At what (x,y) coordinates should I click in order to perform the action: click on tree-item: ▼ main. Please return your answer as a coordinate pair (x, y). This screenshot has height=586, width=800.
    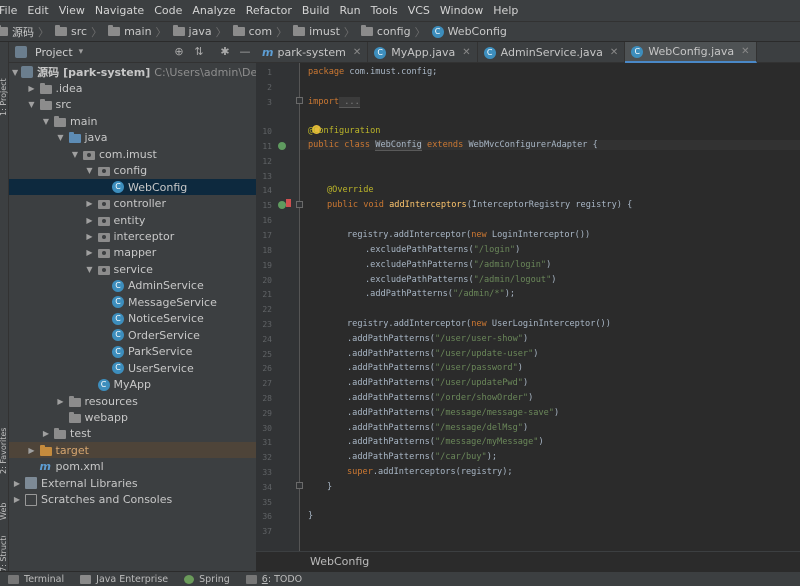
    Looking at the image, I should click on (132, 121).